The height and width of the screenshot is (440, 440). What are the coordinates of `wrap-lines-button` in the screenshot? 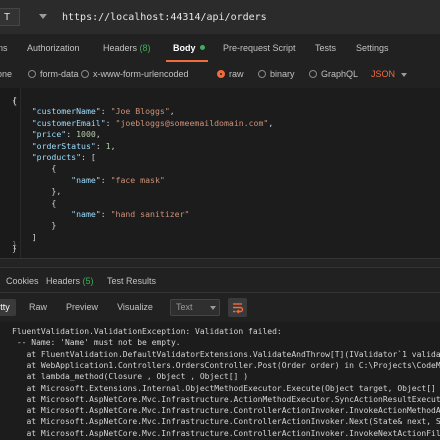 It's located at (237, 307).